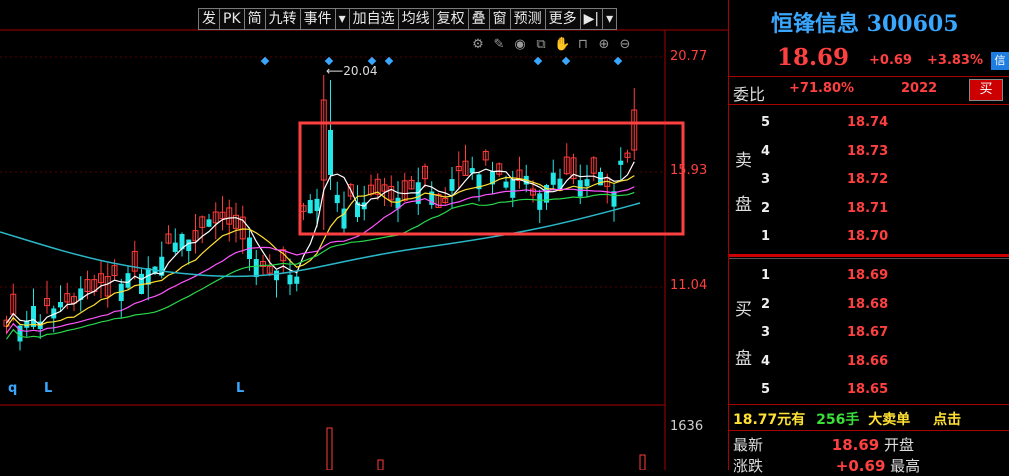 The image size is (1009, 476). What do you see at coordinates (583, 45) in the screenshot?
I see `lock-icon: ⊓` at bounding box center [583, 45].